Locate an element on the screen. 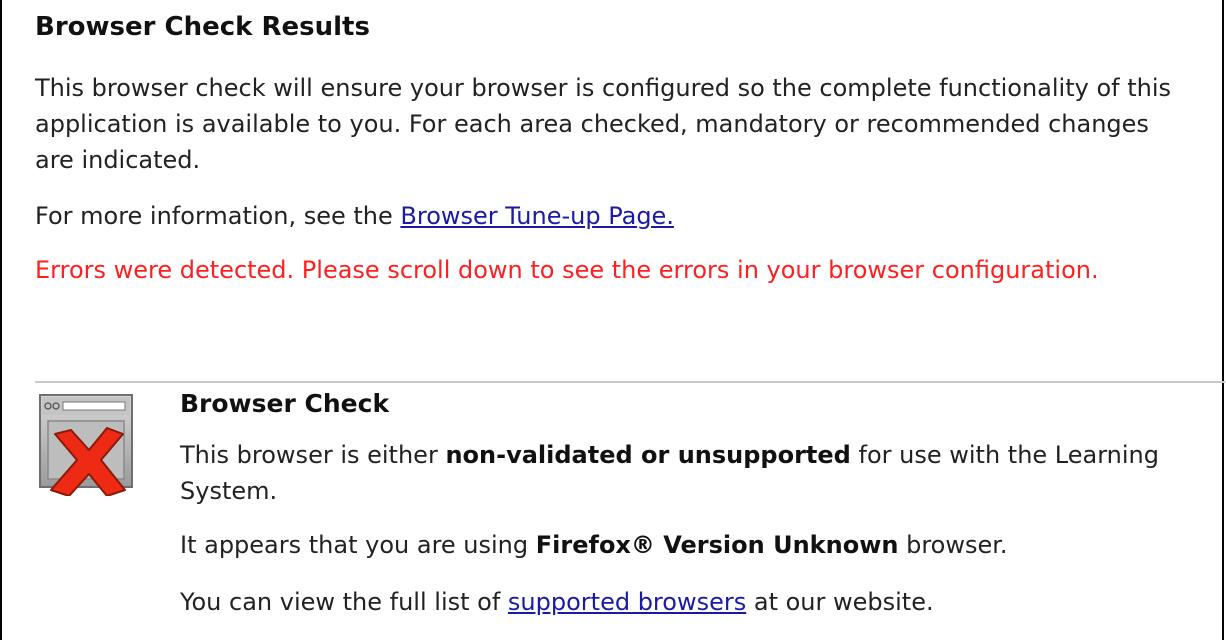 The height and width of the screenshot is (640, 1226). browser-tuneup-link: Browser Tune-up Page. is located at coordinates (537, 216).